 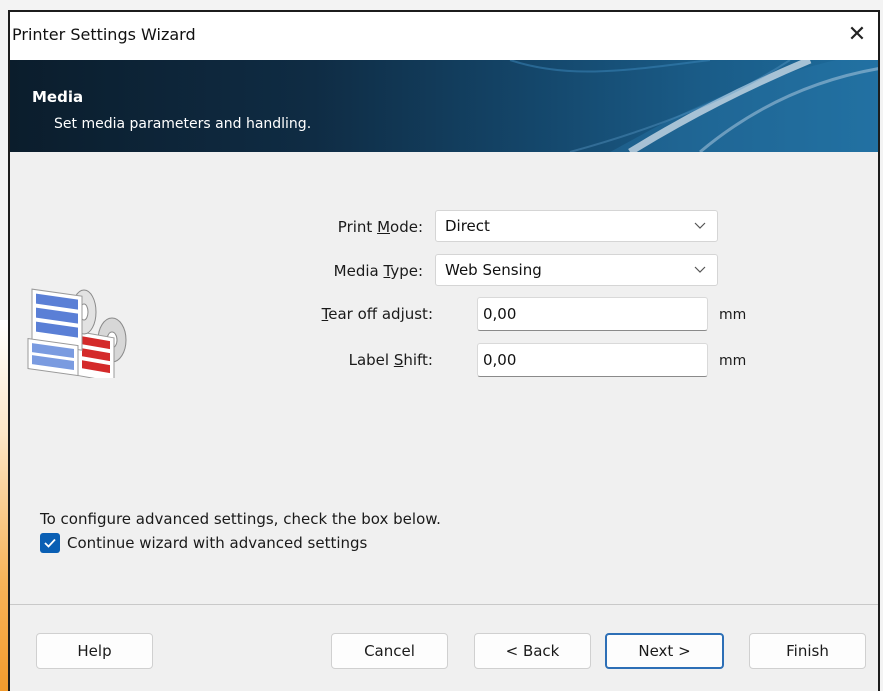 I want to click on media-type-label-text-end: ype:, so click(x=406, y=271).